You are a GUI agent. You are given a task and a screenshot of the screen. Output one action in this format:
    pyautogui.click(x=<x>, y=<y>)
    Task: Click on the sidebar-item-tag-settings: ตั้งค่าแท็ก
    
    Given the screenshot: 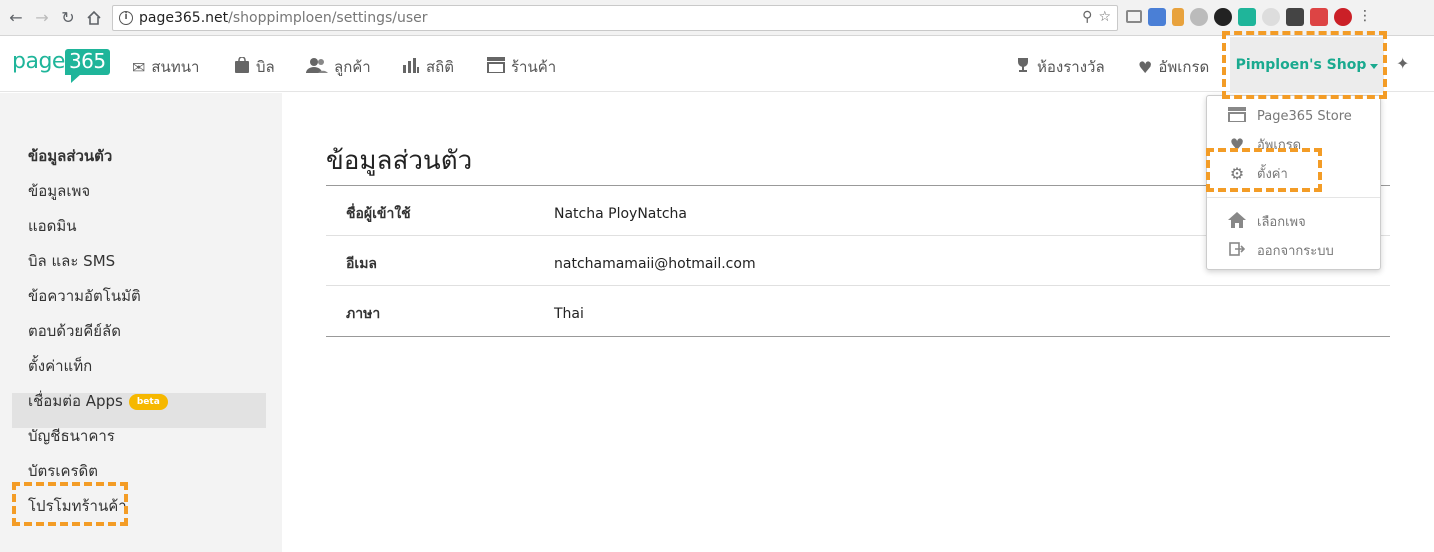 What is the action you would take?
    pyautogui.click(x=60, y=366)
    